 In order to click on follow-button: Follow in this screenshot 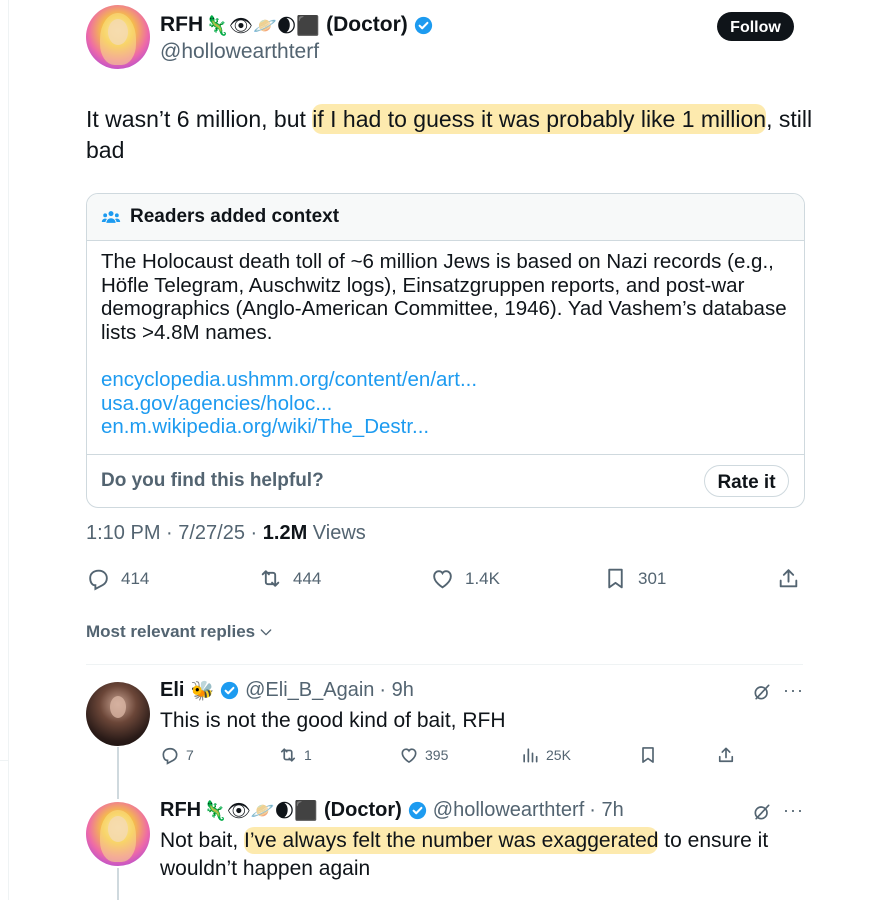, I will do `click(755, 26)`.